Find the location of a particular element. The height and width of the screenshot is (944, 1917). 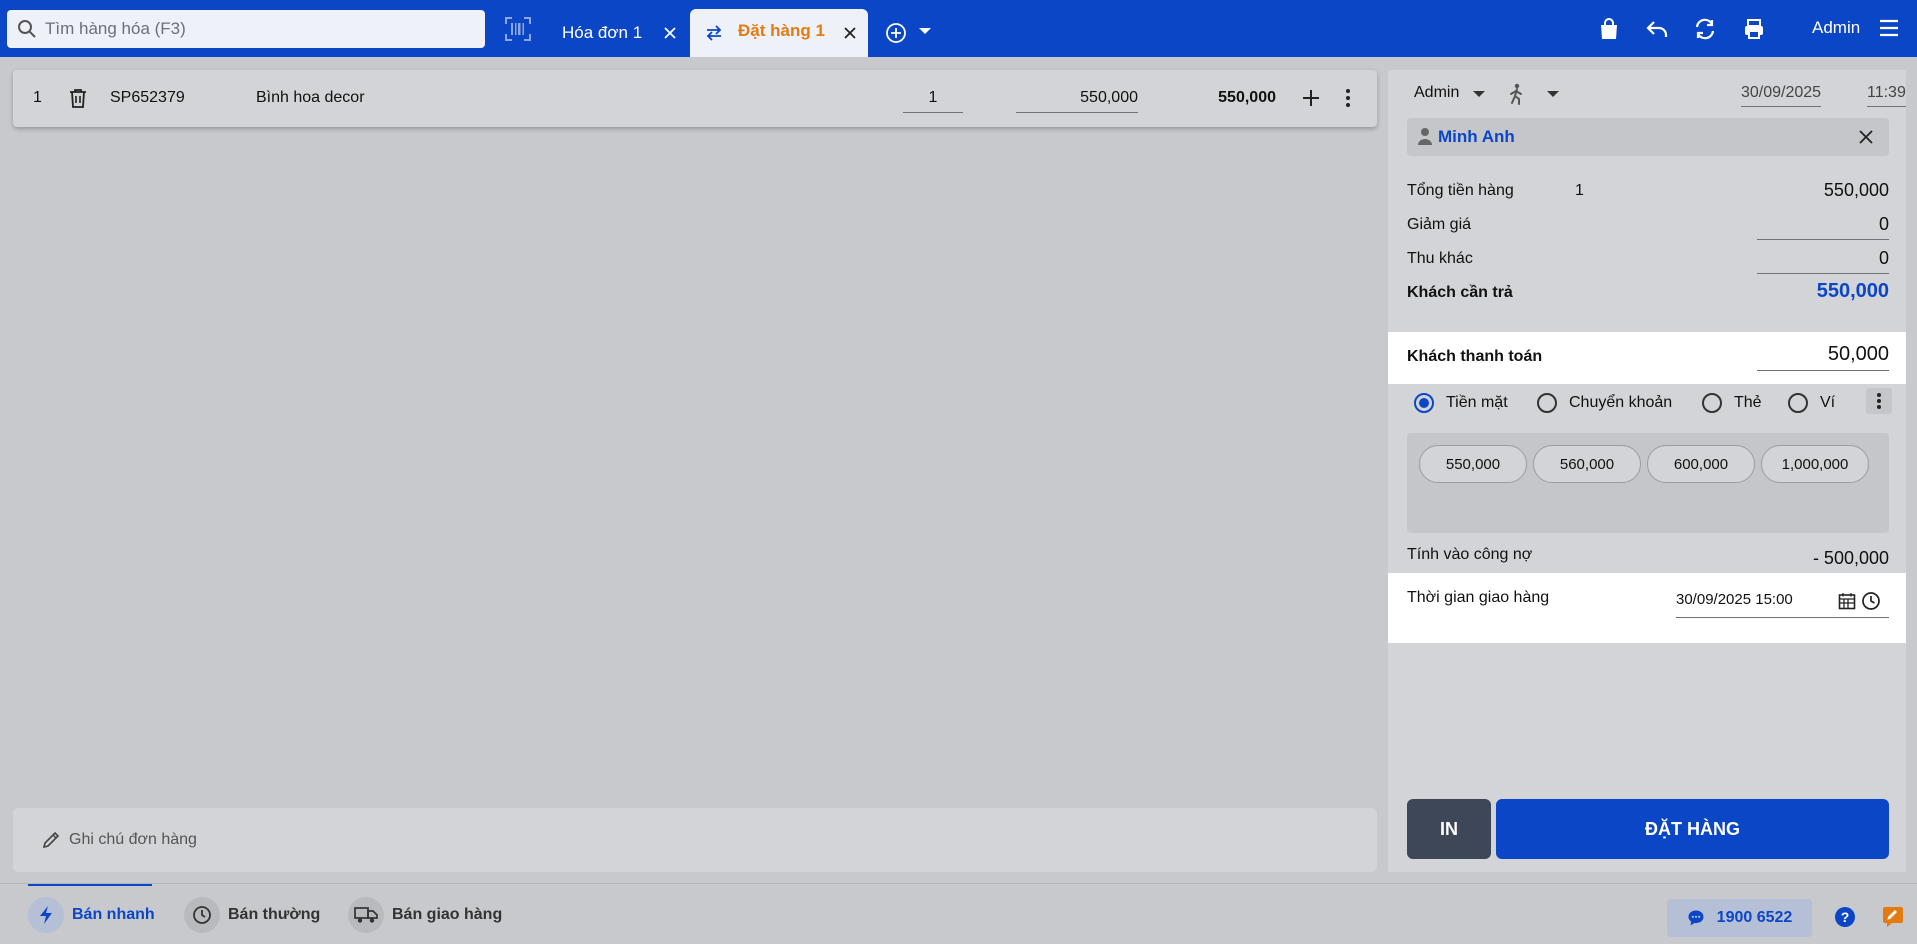

payment-method-wallet: Ví is located at coordinates (1811, 403).